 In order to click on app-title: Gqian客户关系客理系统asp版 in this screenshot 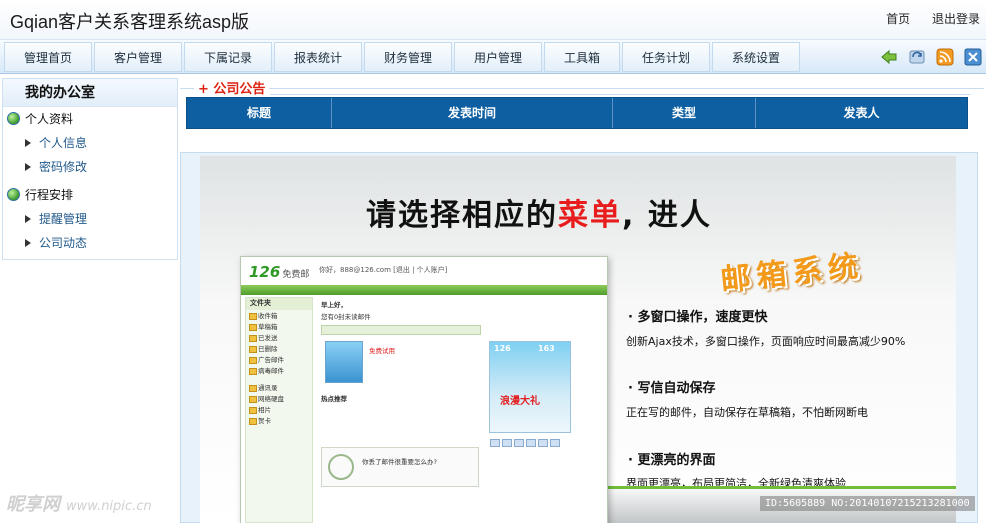, I will do `click(130, 22)`.